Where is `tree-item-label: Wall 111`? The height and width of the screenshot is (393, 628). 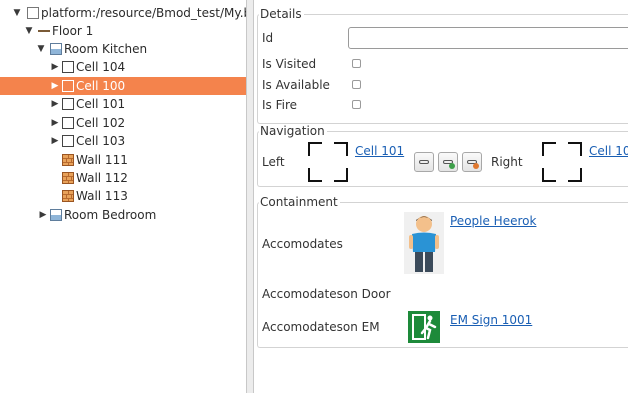
tree-item-label: Wall 111 is located at coordinates (102, 160).